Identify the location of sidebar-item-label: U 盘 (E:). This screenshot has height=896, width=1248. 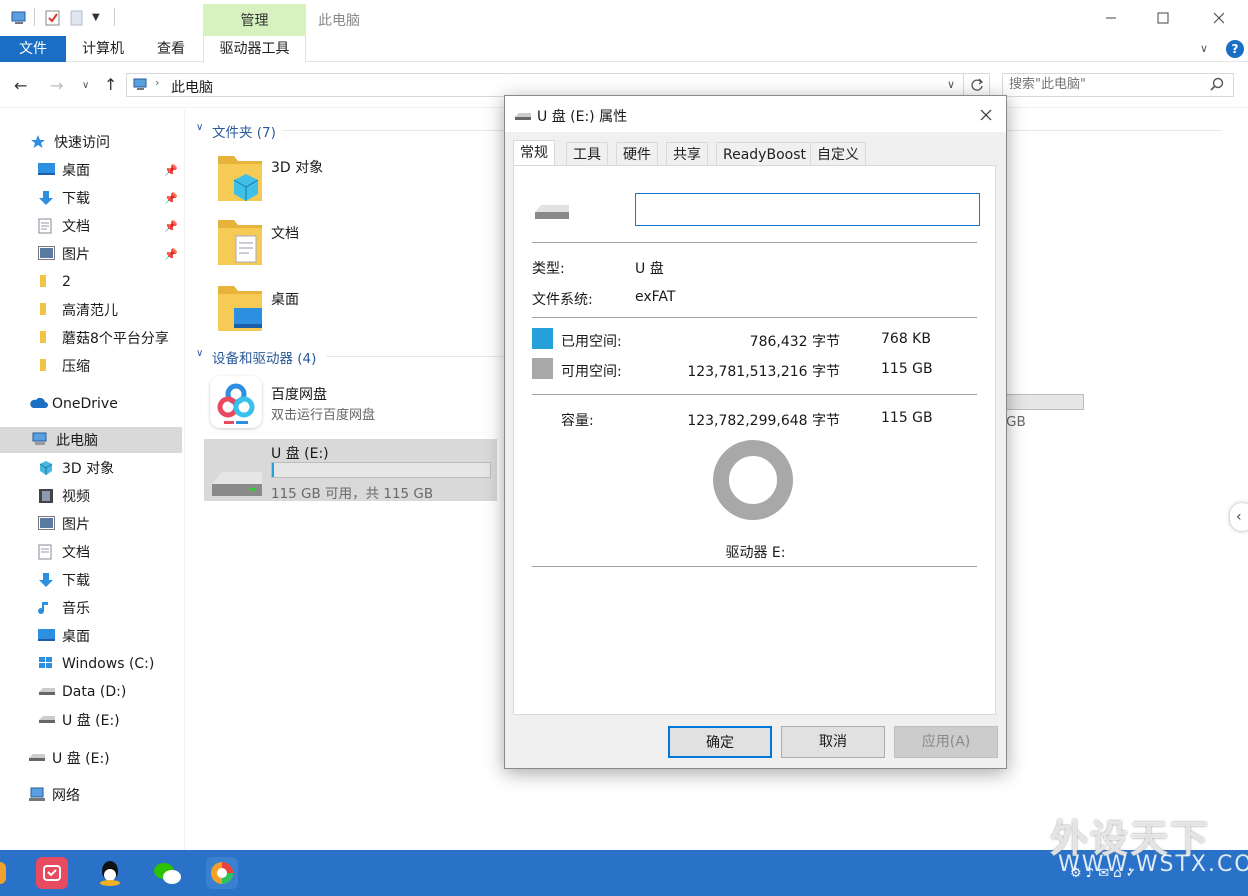
(91, 721).